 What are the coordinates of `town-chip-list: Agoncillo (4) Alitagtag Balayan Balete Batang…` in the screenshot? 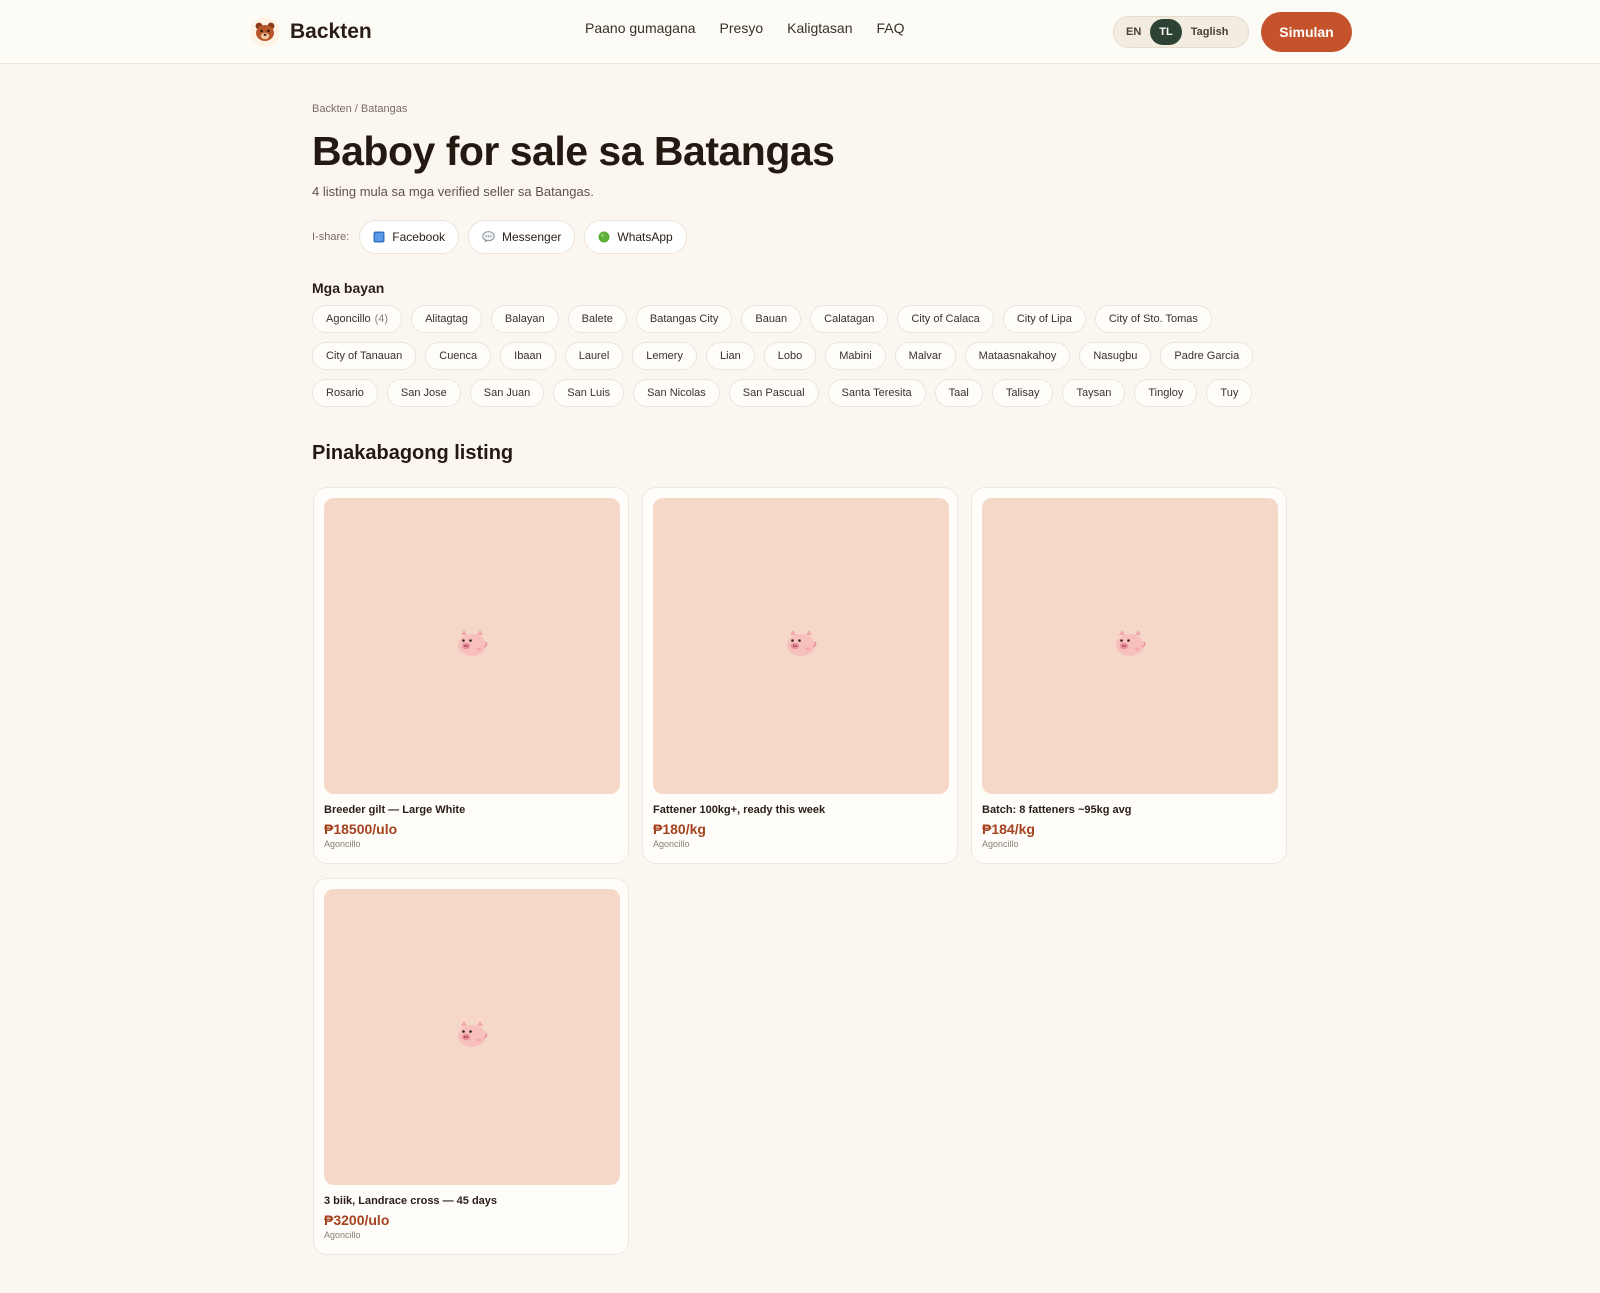 It's located at (812, 356).